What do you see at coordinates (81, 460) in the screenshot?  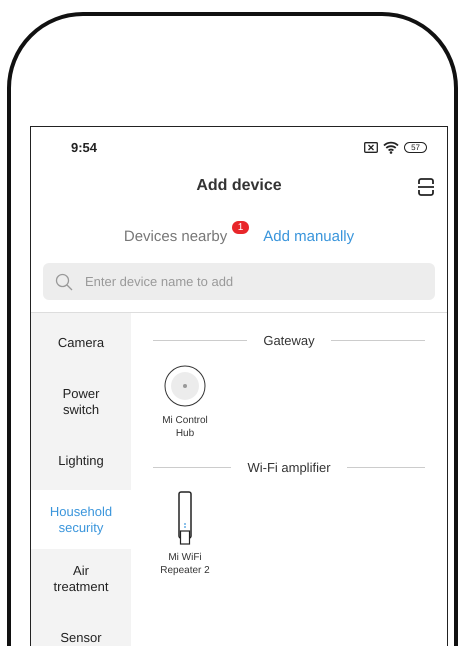 I see `category-item: Lighting` at bounding box center [81, 460].